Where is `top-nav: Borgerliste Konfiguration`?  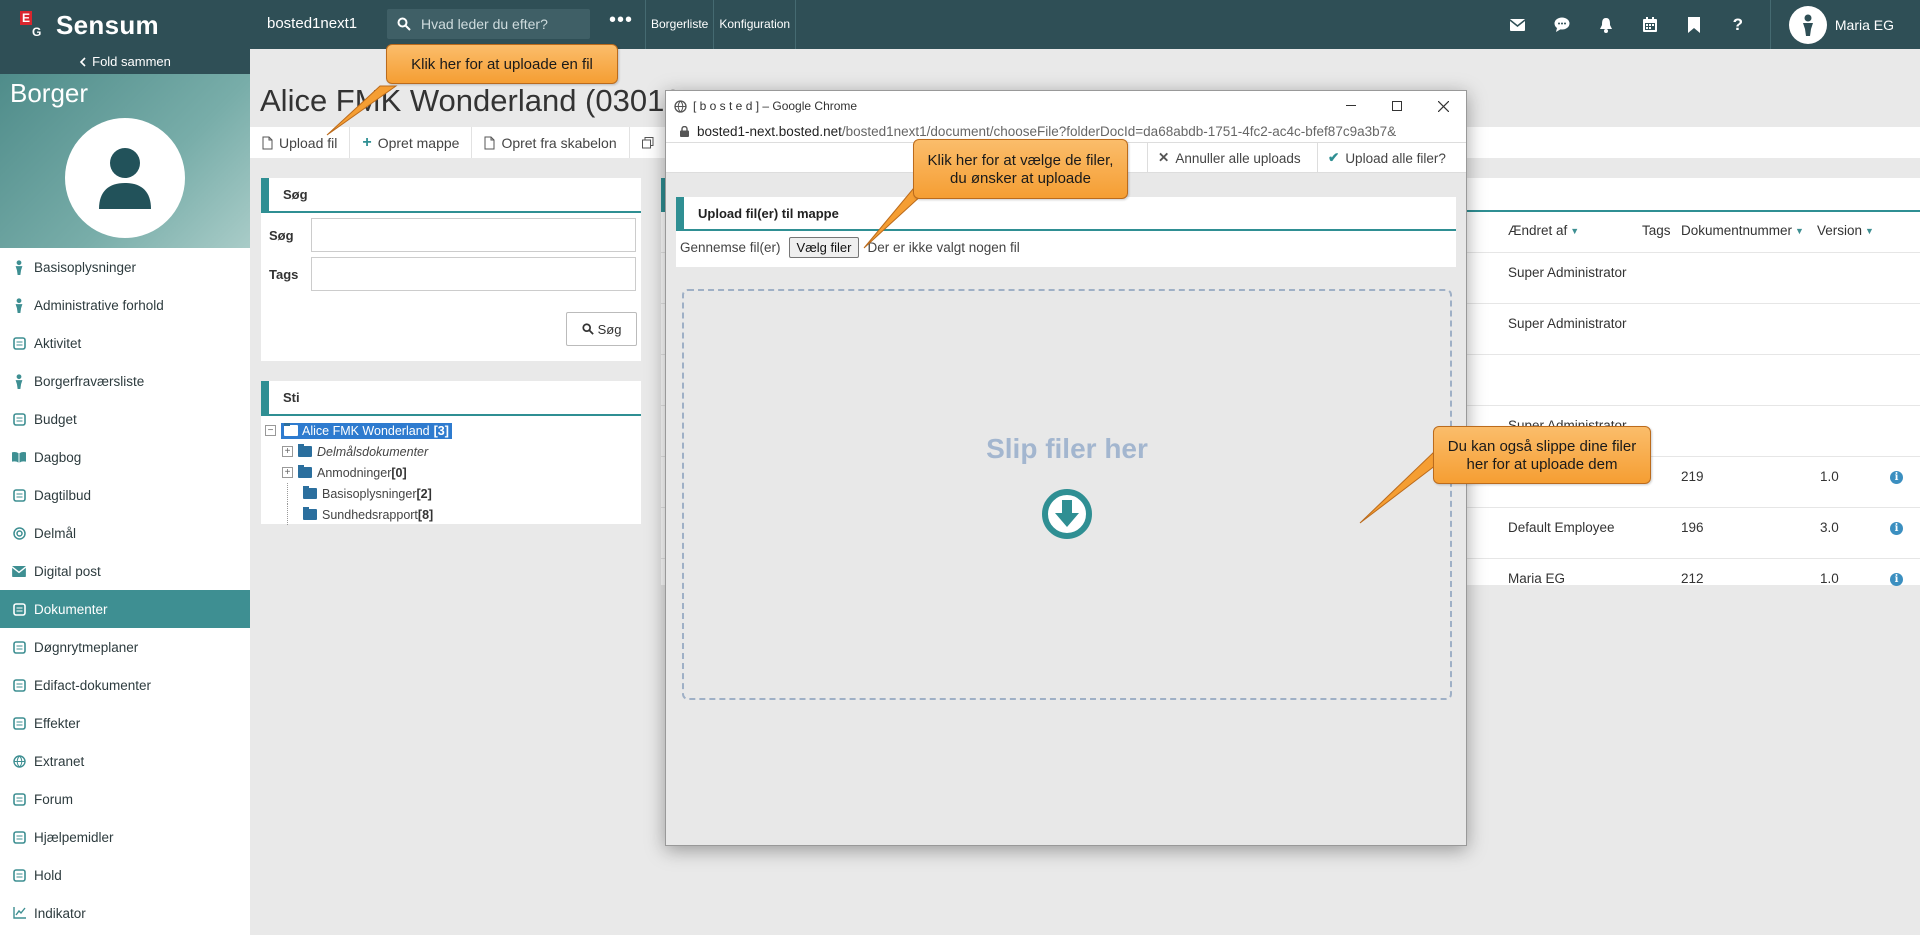 top-nav: Borgerliste Konfiguration is located at coordinates (721, 24).